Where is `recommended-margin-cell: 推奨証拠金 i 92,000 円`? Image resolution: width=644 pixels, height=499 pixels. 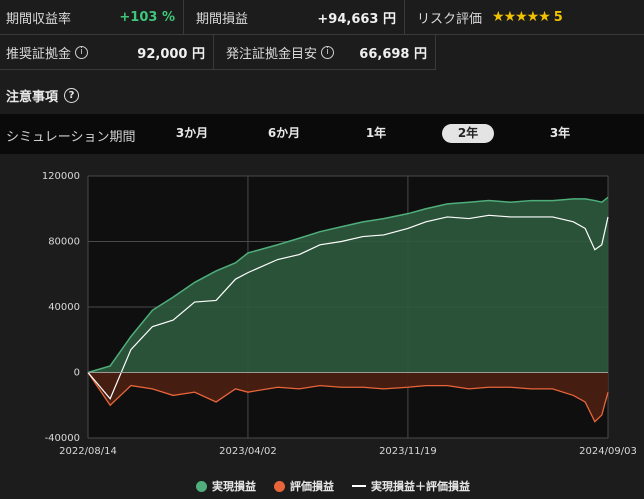 recommended-margin-cell: 推奨証拠金 i 92,000 円 is located at coordinates (107, 52).